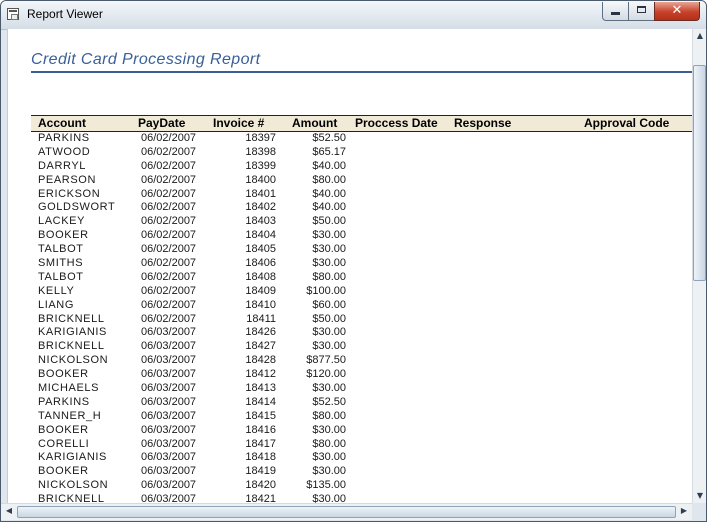  Describe the element at coordinates (350, 208) in the screenshot. I see `table-row: GOLDSWORT 06/02/2007 18402 $40.00` at that location.